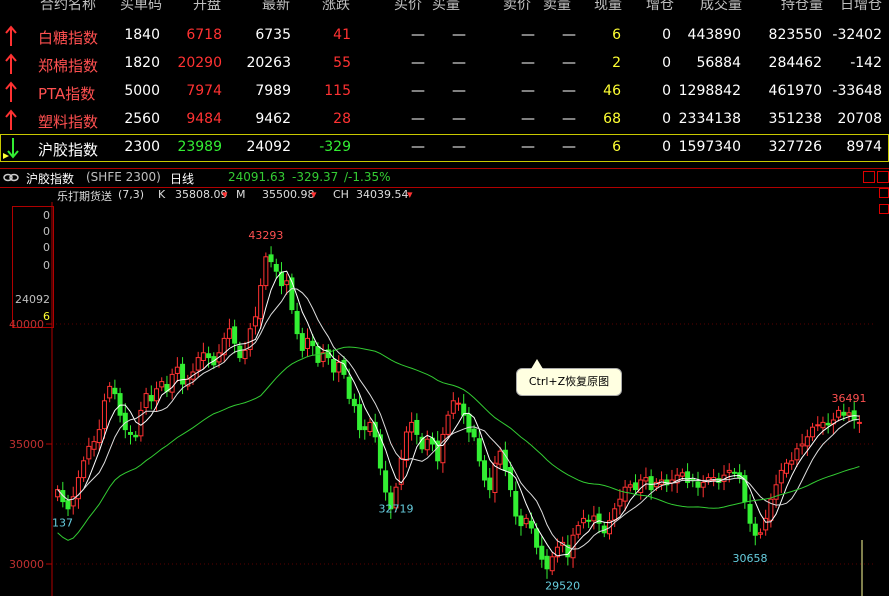 Image resolution: width=889 pixels, height=596 pixels. Describe the element at coordinates (62, 523) in the screenshot. I see `price-annotation: 137` at that location.